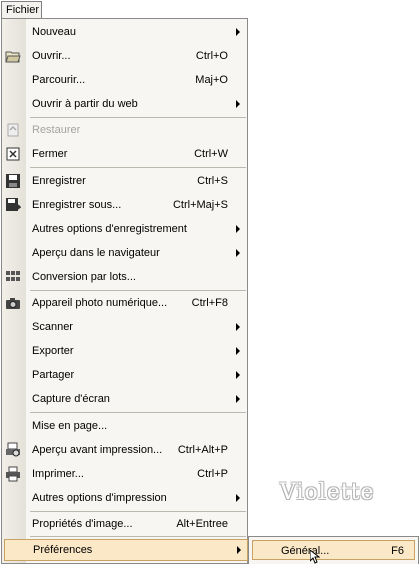  Describe the element at coordinates (397, 551) in the screenshot. I see `submenu-item-shortcut: F6` at that location.